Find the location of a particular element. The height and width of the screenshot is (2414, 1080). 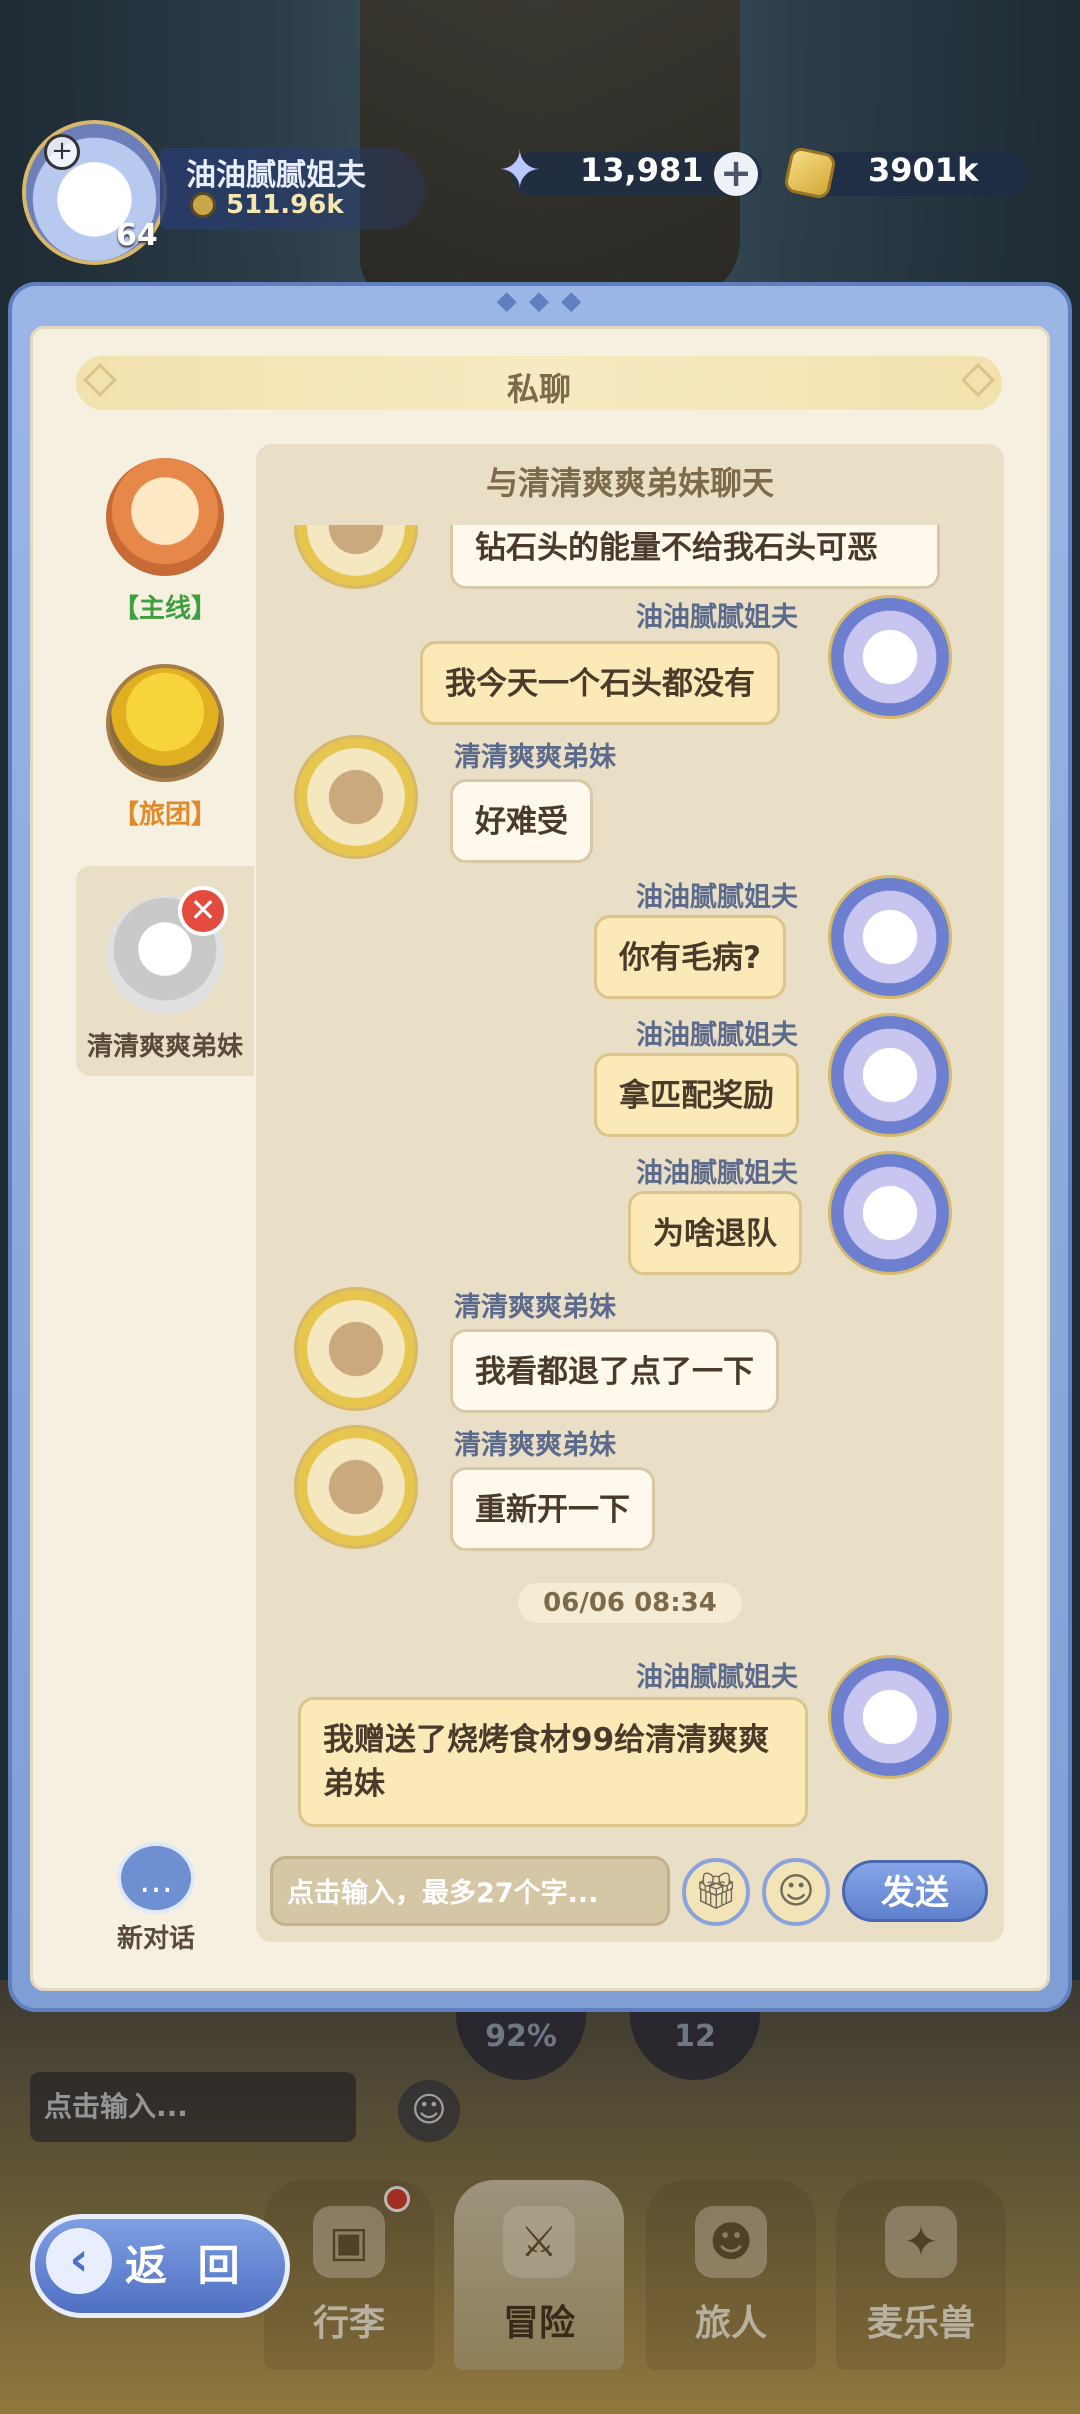

message-bubble: 我赠送了烧烤食材99给清清爽爽弟妹 is located at coordinates (553, 1762).